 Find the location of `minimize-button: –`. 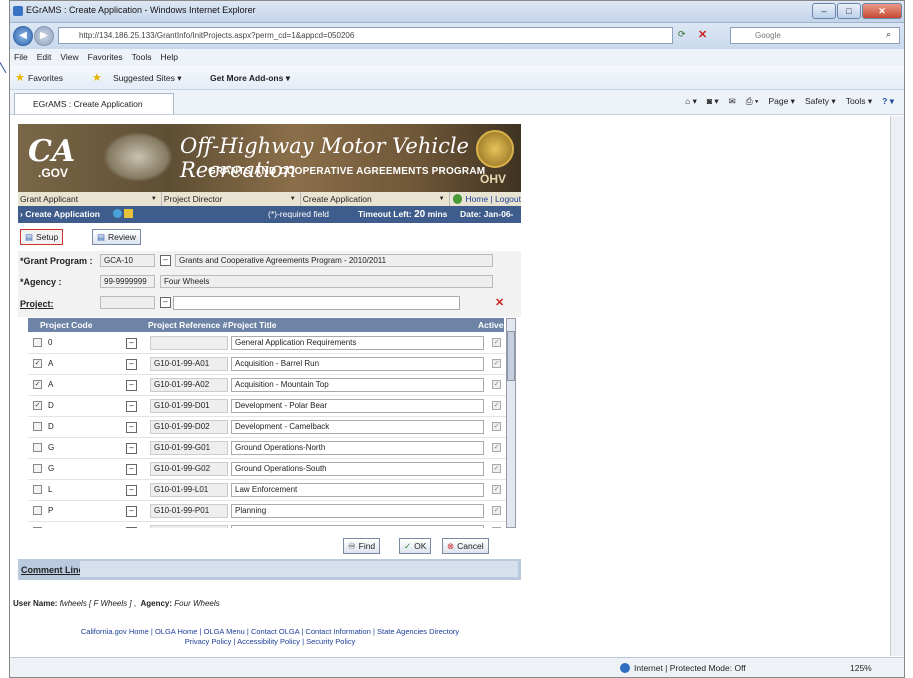

minimize-button: – is located at coordinates (824, 11).